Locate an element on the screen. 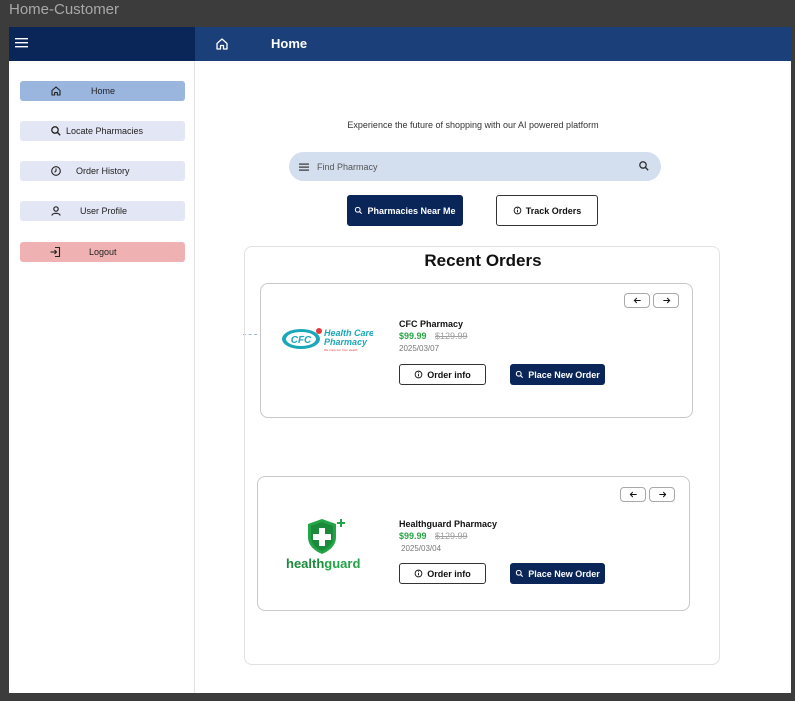 The height and width of the screenshot is (701, 795). hamburger-menu-icon is located at coordinates (22, 43).